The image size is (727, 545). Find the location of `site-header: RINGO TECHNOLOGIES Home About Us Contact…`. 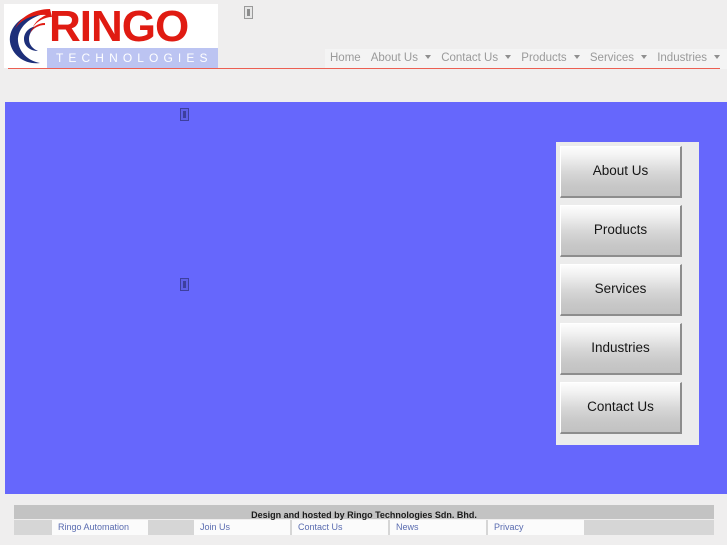

site-header: RINGO TECHNOLOGIES Home About Us Contact… is located at coordinates (363, 34).